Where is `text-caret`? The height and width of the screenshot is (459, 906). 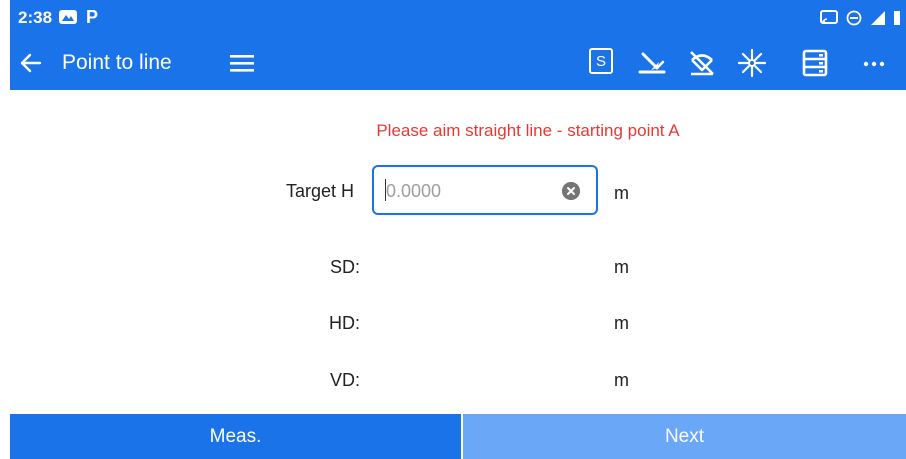
text-caret is located at coordinates (385, 190).